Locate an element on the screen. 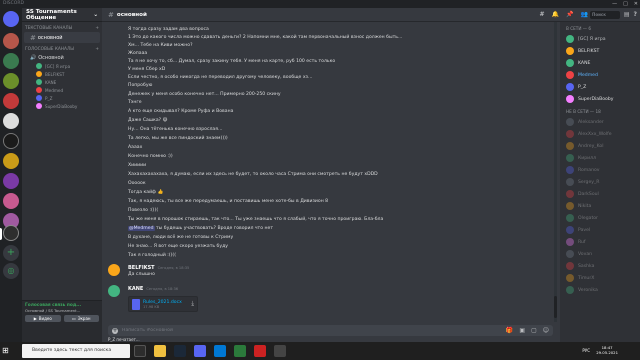 The height and width of the screenshot is (360, 640). category-text-channels: Текстовые каналы + is located at coordinates (62, 27).